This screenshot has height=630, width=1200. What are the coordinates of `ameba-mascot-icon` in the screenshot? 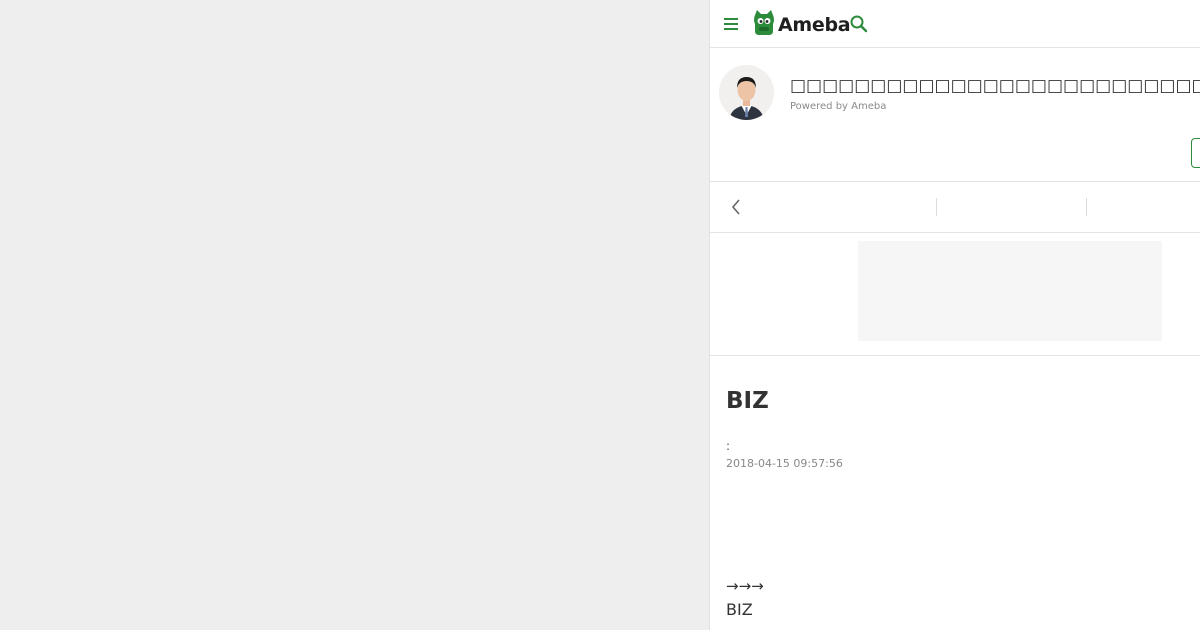 It's located at (764, 25).